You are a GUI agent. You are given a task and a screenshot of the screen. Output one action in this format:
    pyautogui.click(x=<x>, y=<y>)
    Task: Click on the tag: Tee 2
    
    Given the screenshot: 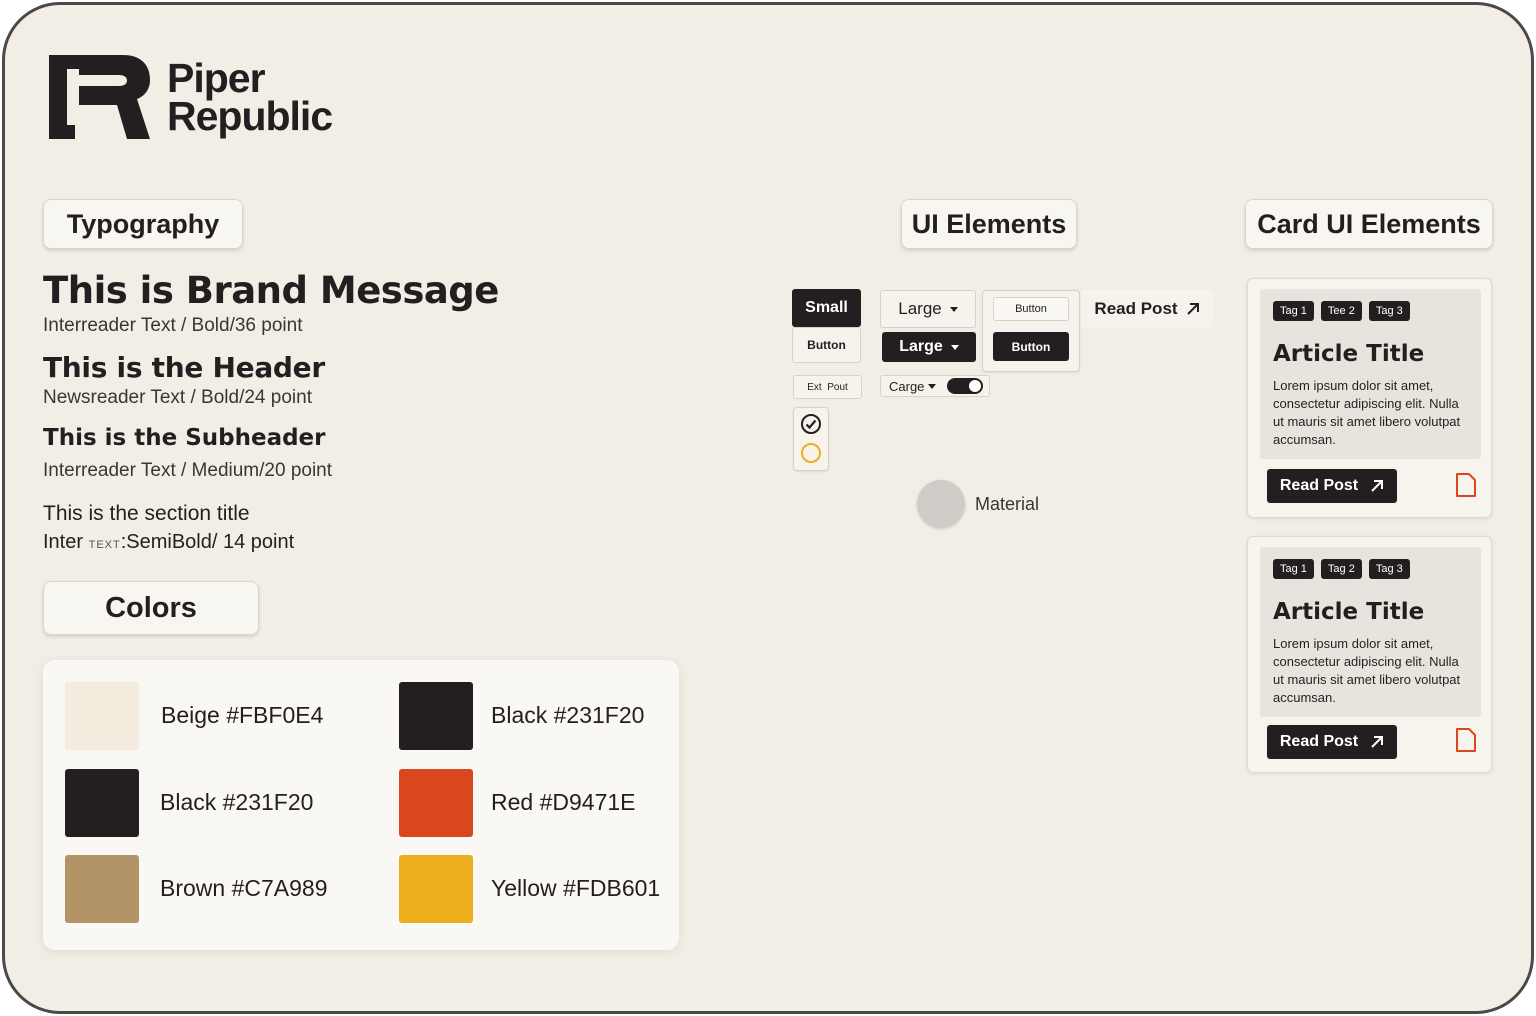 What is the action you would take?
    pyautogui.click(x=1341, y=311)
    